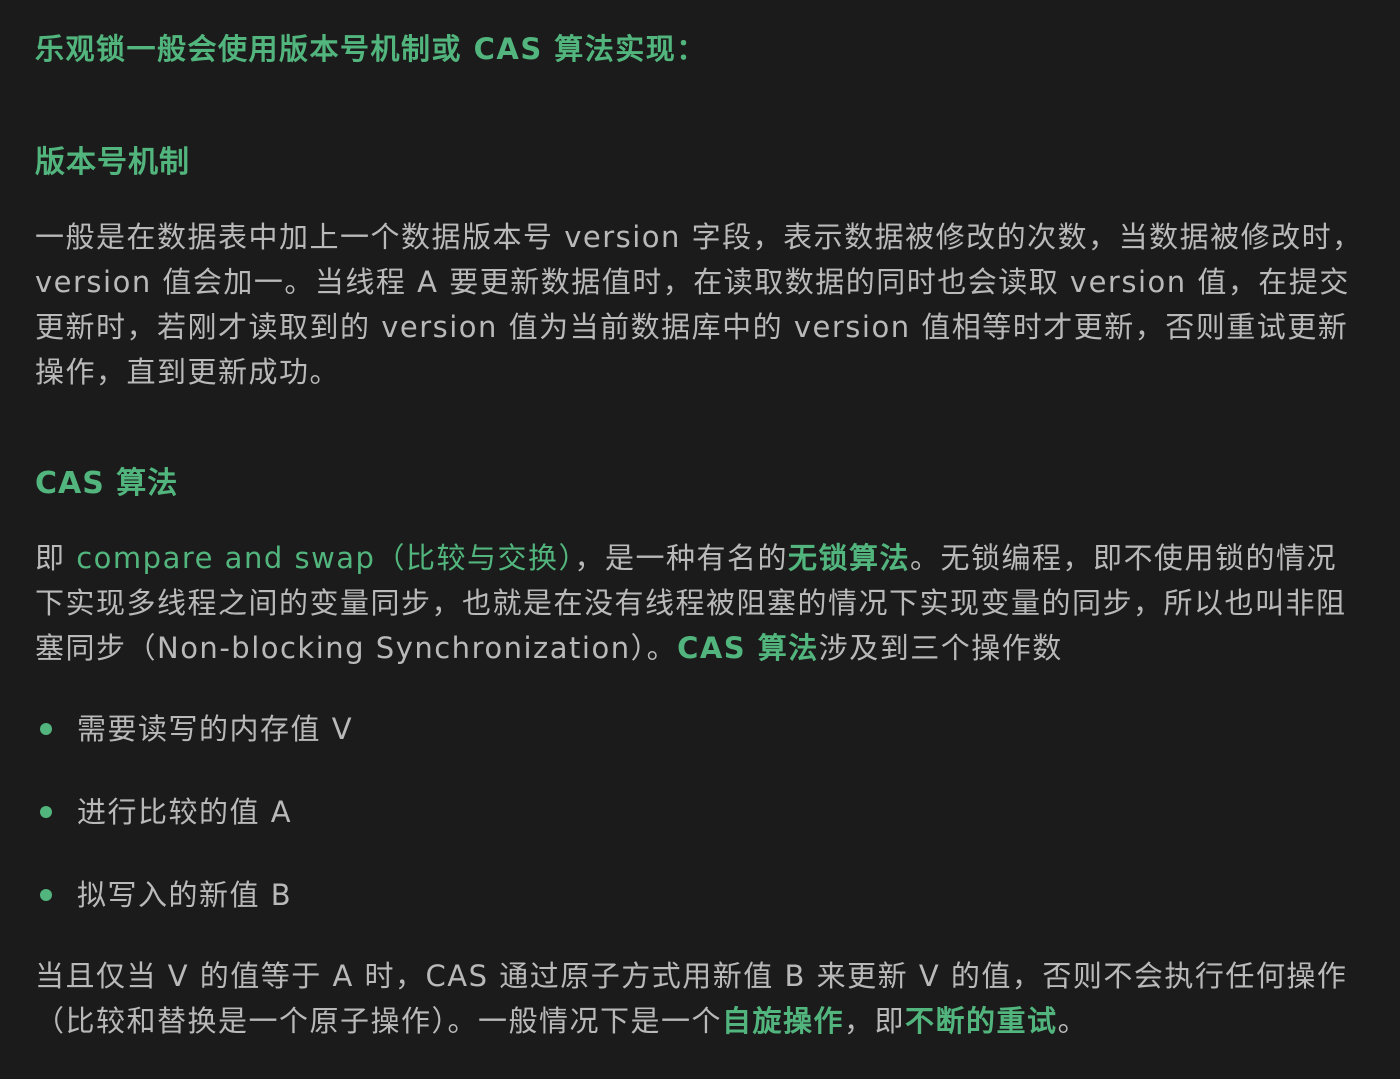 This screenshot has height=1079, width=1400. Describe the element at coordinates (981, 1021) in the screenshot. I see `retry-term: 不断的重试` at that location.